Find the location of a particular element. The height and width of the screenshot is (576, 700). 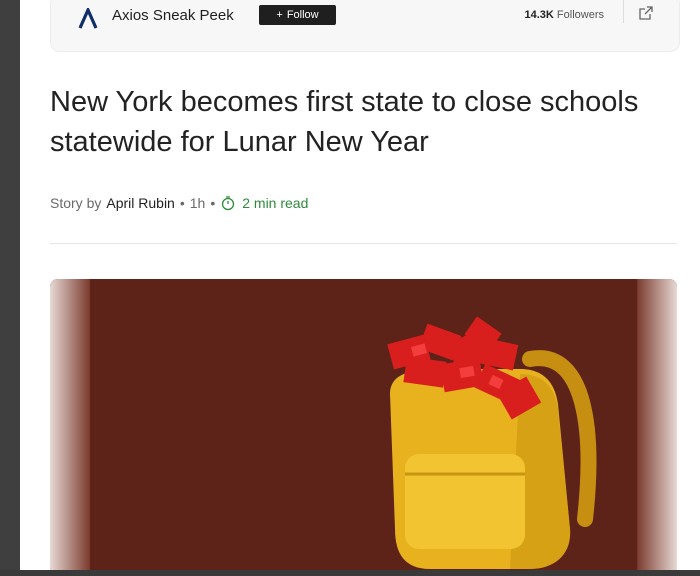

read-time: 2 min read is located at coordinates (275, 203).